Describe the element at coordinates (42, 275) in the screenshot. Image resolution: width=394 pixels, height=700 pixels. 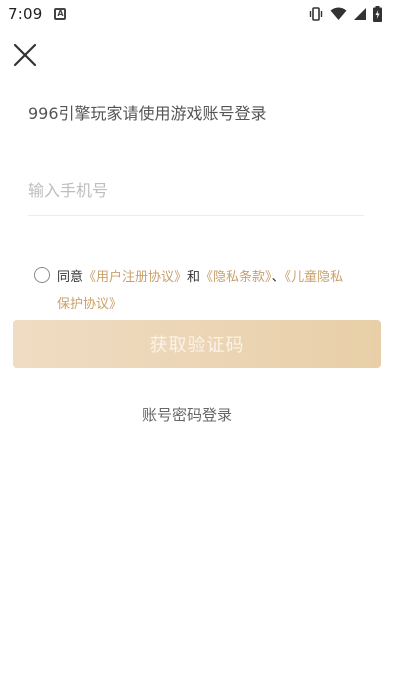
I see `agreement-radio` at that location.